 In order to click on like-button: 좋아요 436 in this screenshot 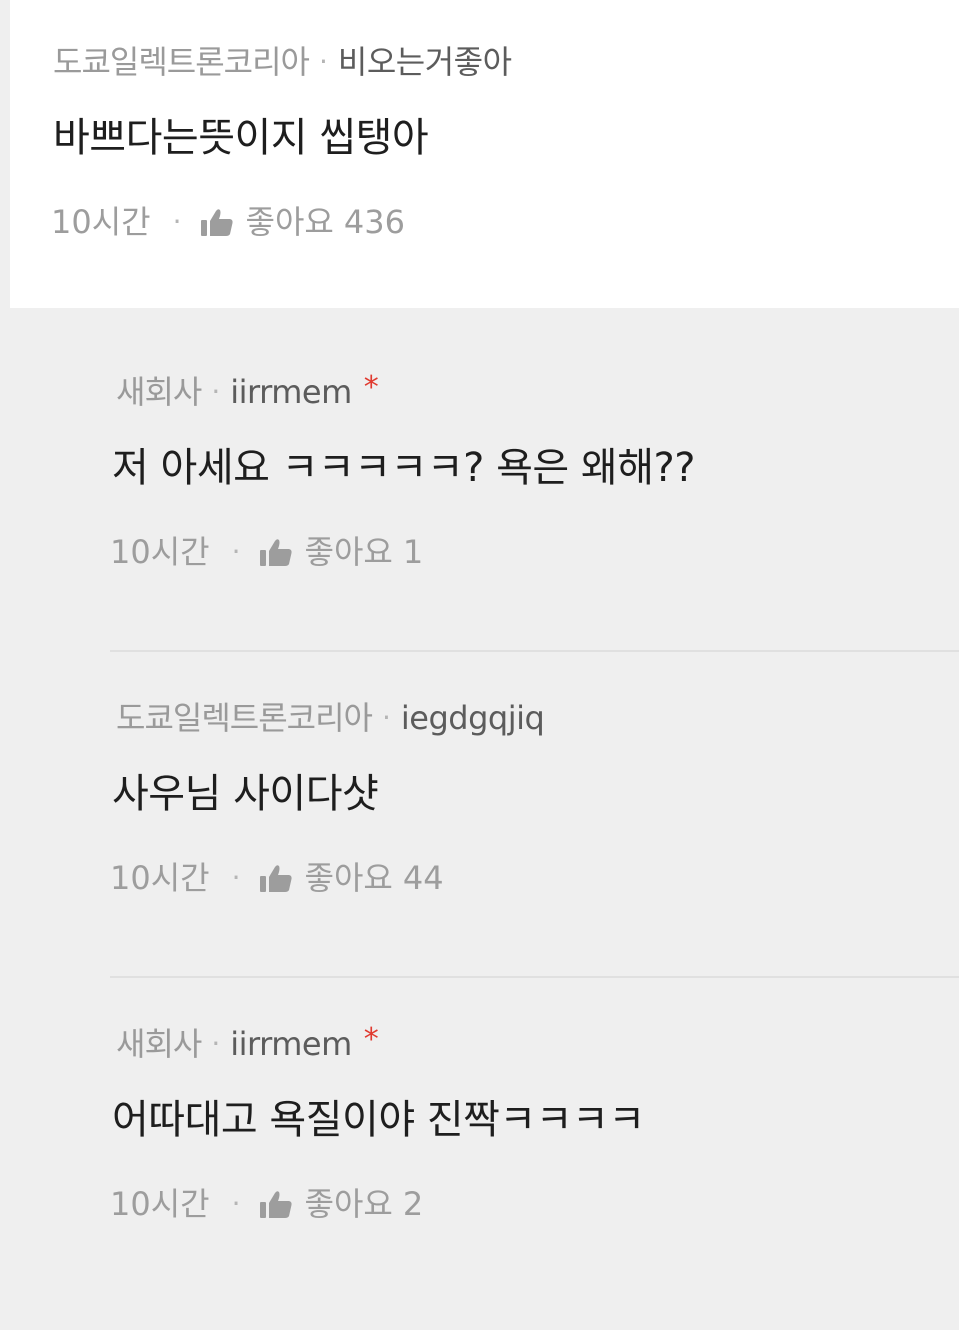, I will do `click(302, 222)`.